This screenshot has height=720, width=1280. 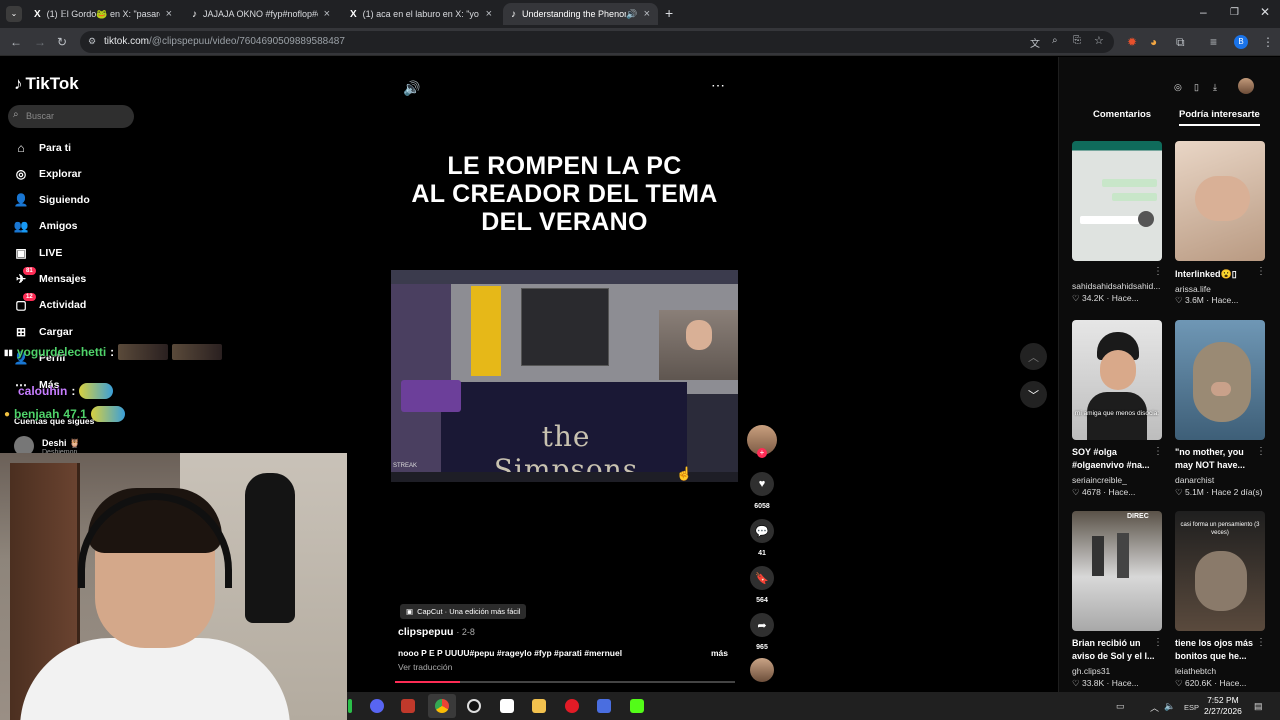 I want to click on sidebar-item-amigos: 👥 Amigos, so click(x=45, y=226).